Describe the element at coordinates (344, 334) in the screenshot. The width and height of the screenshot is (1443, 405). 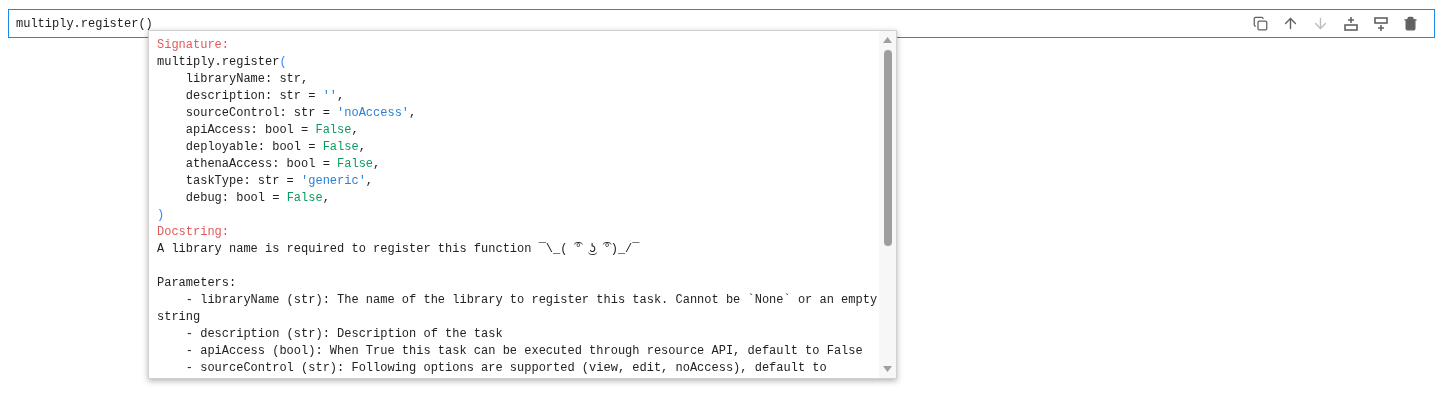
I see `docstring-line: - description (str): Description of the task` at that location.